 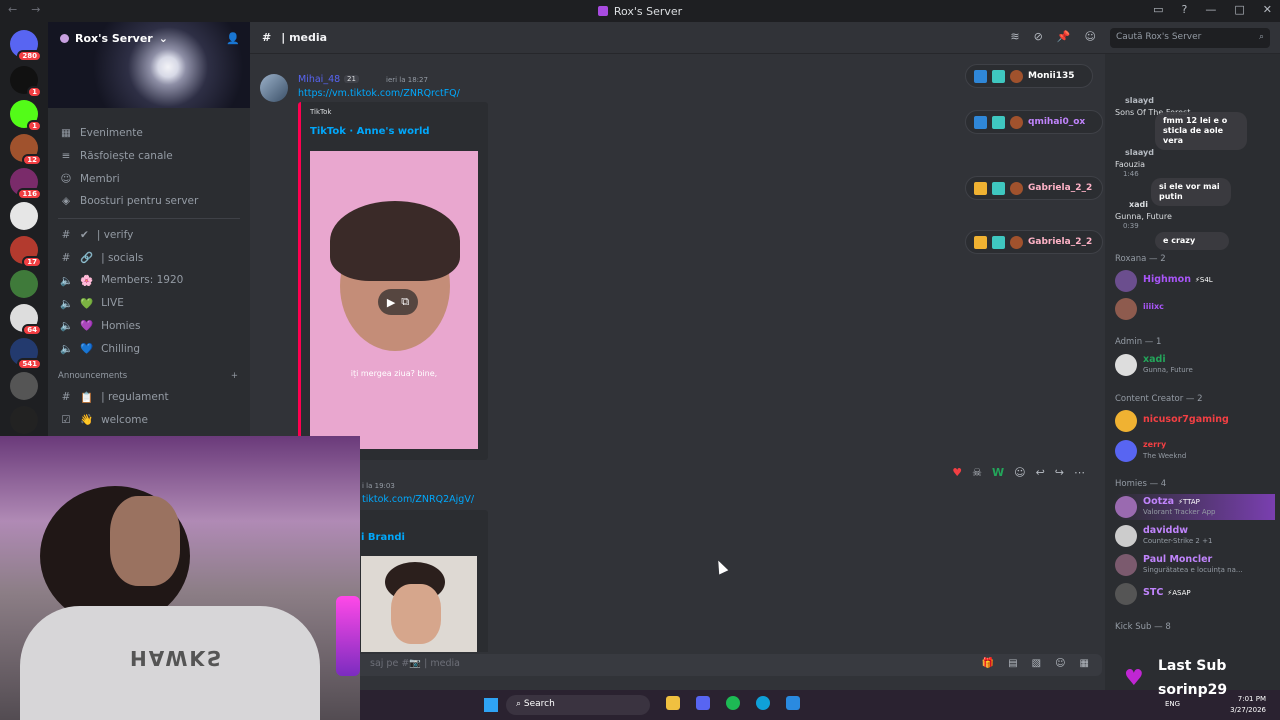 I want to click on inbox-icon: ▭, so click(x=1158, y=9).